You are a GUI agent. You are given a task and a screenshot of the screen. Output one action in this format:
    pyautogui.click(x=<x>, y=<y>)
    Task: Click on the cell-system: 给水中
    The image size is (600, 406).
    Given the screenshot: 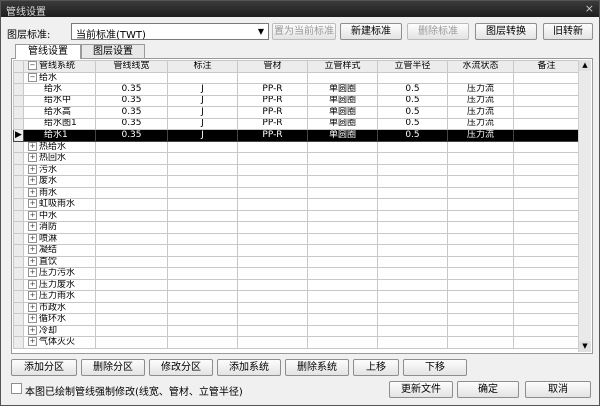 What is the action you would take?
    pyautogui.click(x=59, y=100)
    